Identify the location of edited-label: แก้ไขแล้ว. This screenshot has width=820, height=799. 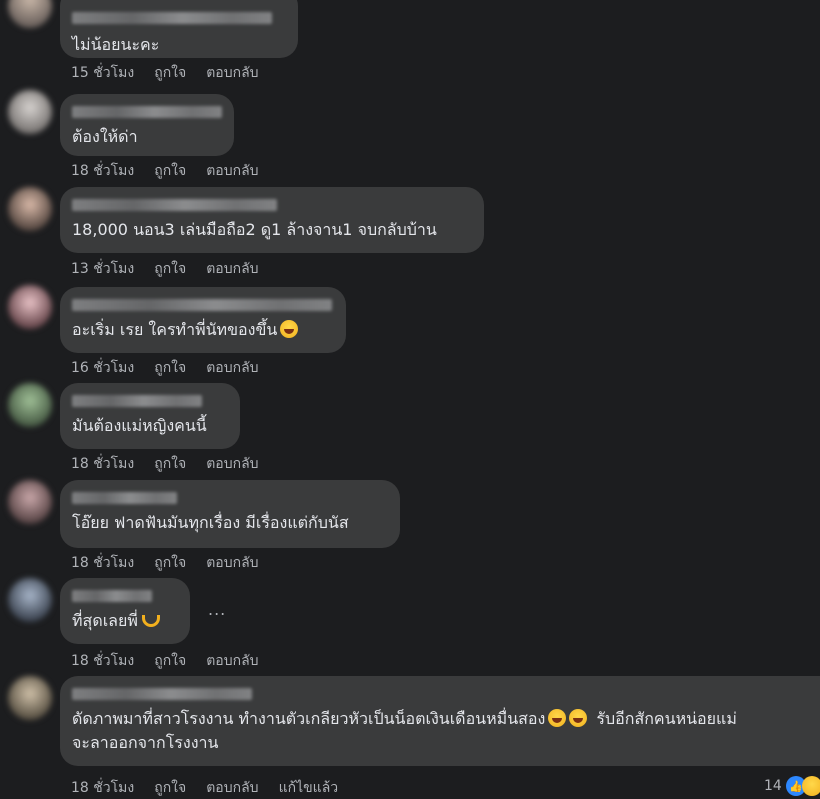
(309, 788).